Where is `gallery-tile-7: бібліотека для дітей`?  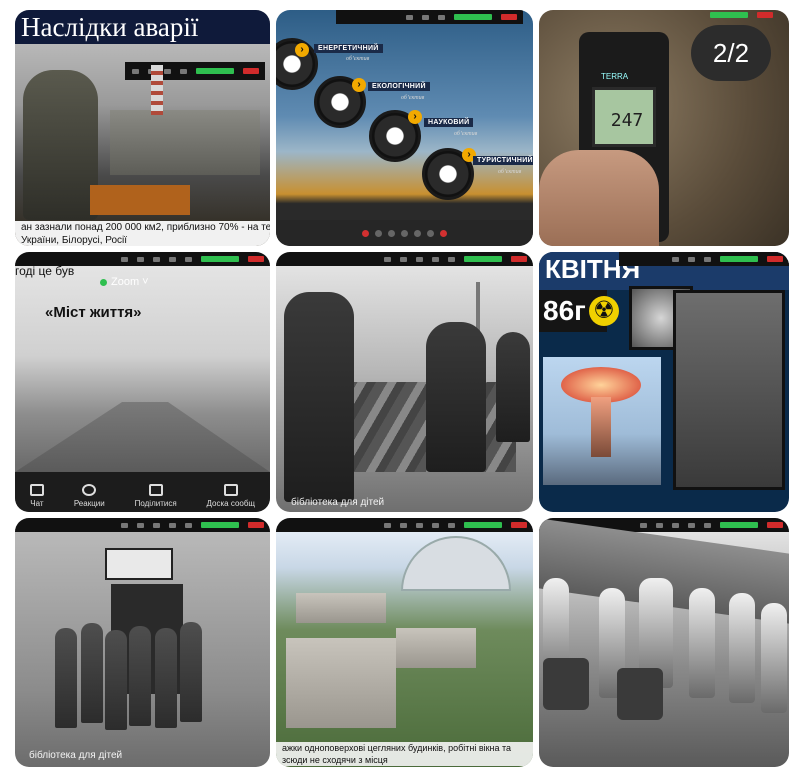
gallery-tile-7: бібліотека для дітей is located at coordinates (142, 642).